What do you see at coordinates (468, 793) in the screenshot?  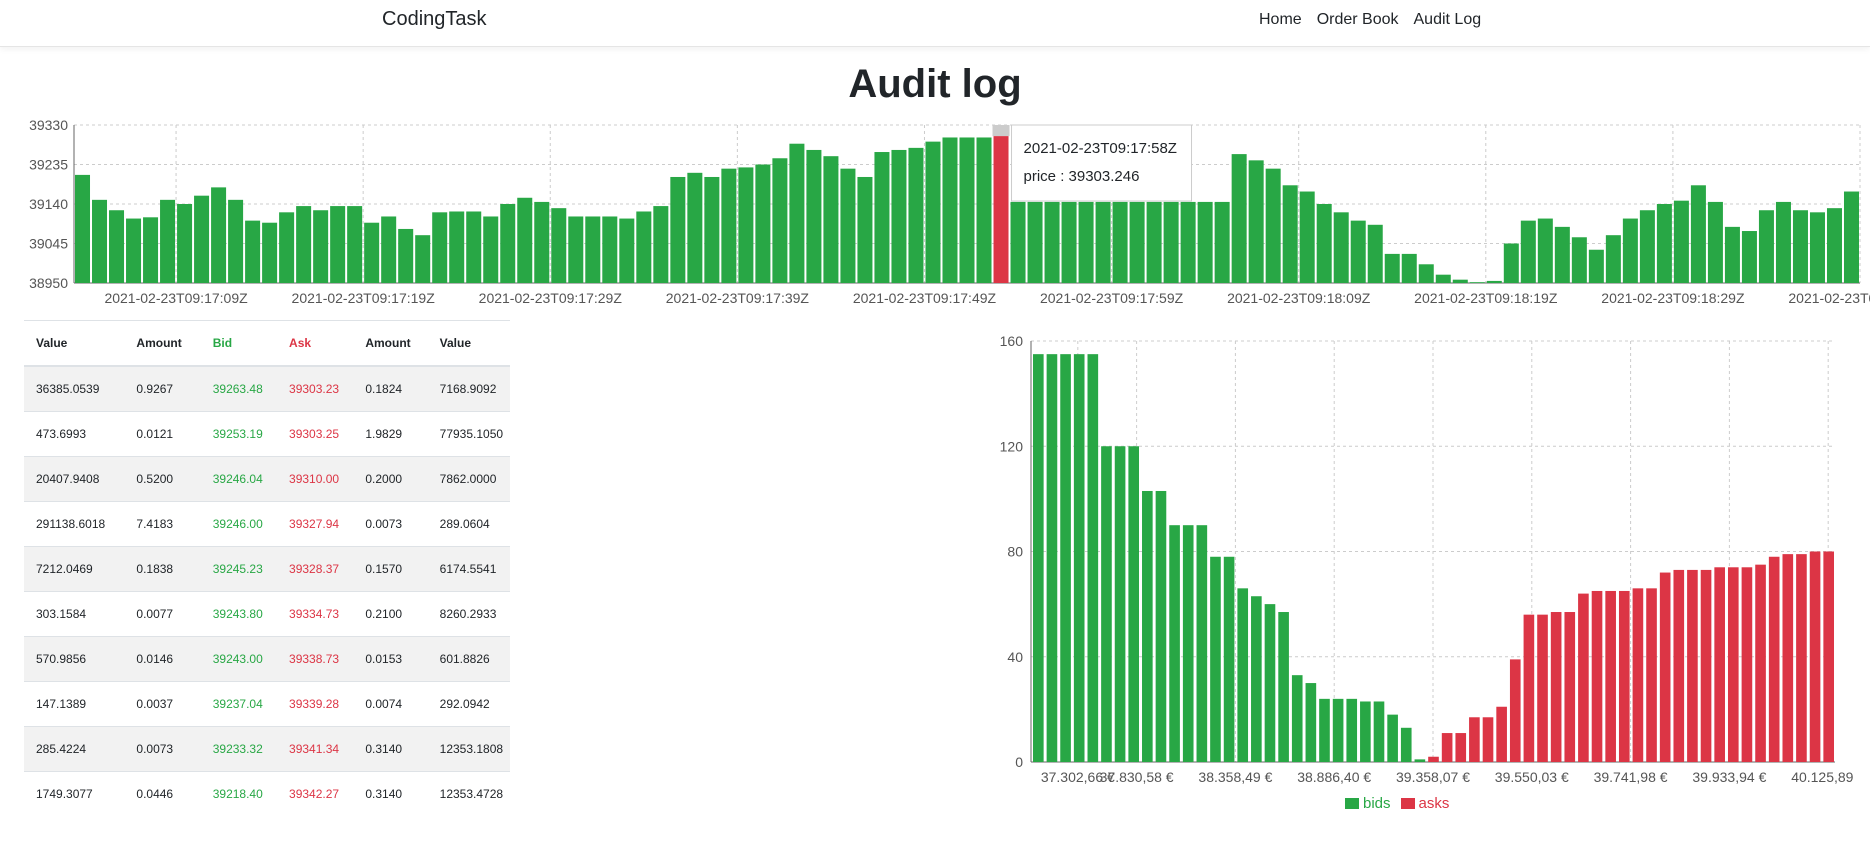 I see `cell-ask-value: 12353.4728` at bounding box center [468, 793].